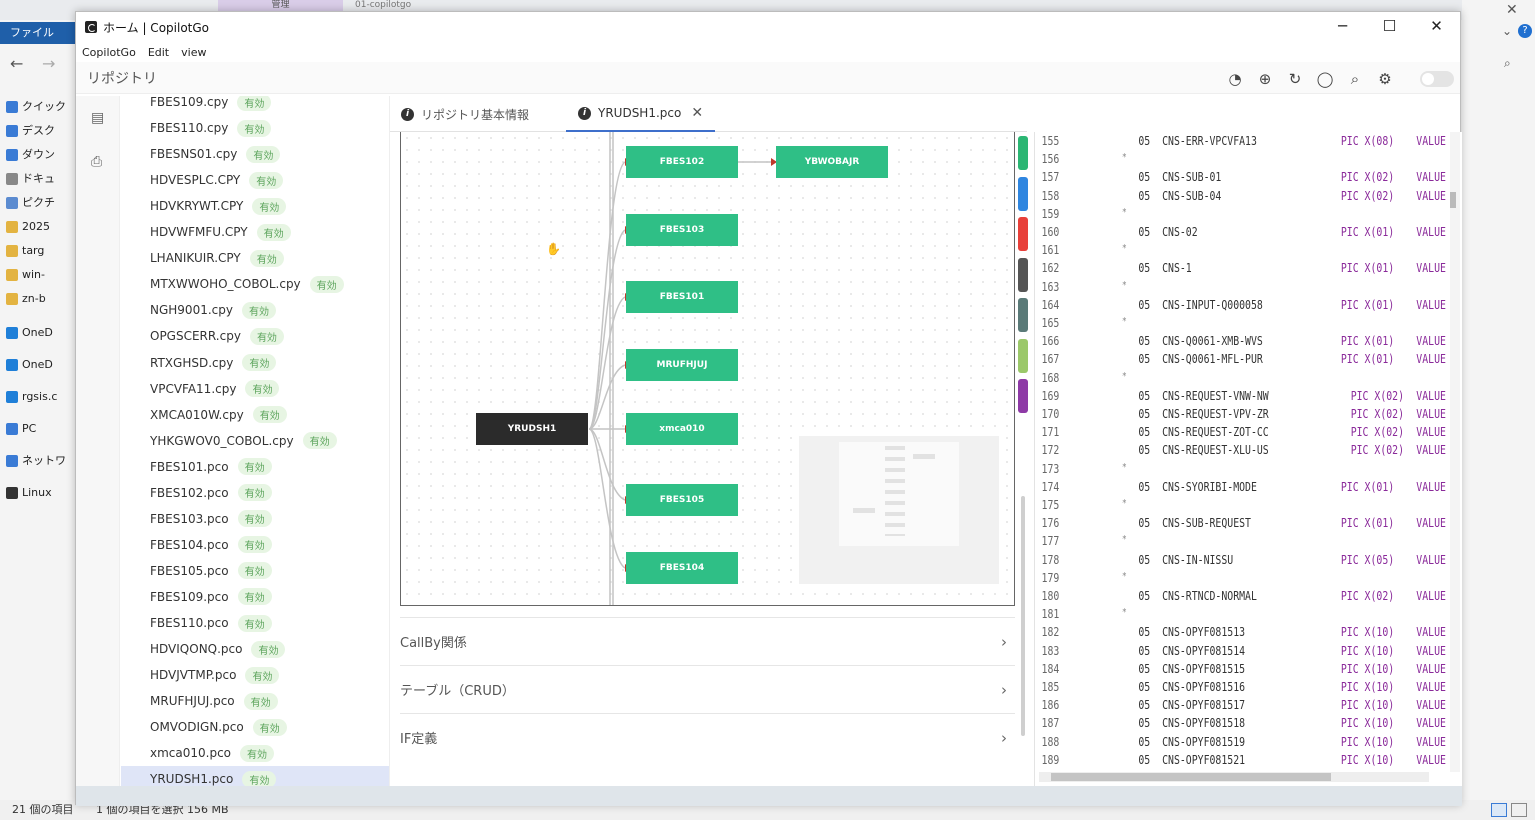 Image resolution: width=1535 pixels, height=820 pixels. I want to click on explorer-sidebar-item: targ, so click(37, 251).